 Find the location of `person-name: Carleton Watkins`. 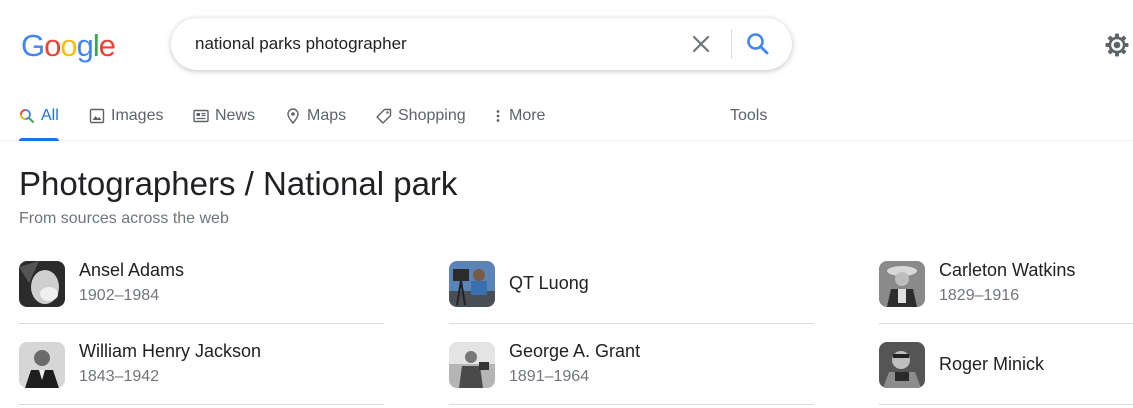

person-name: Carleton Watkins is located at coordinates (1007, 270).